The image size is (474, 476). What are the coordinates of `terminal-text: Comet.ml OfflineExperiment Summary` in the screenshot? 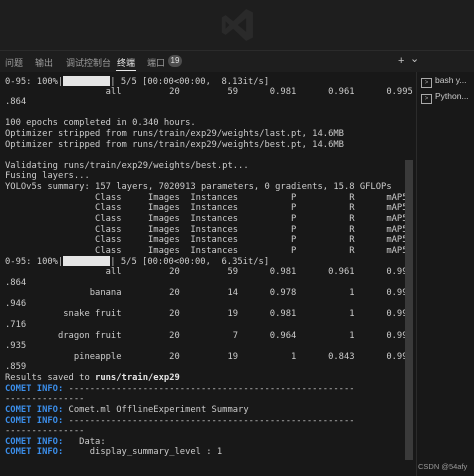 It's located at (156, 409).